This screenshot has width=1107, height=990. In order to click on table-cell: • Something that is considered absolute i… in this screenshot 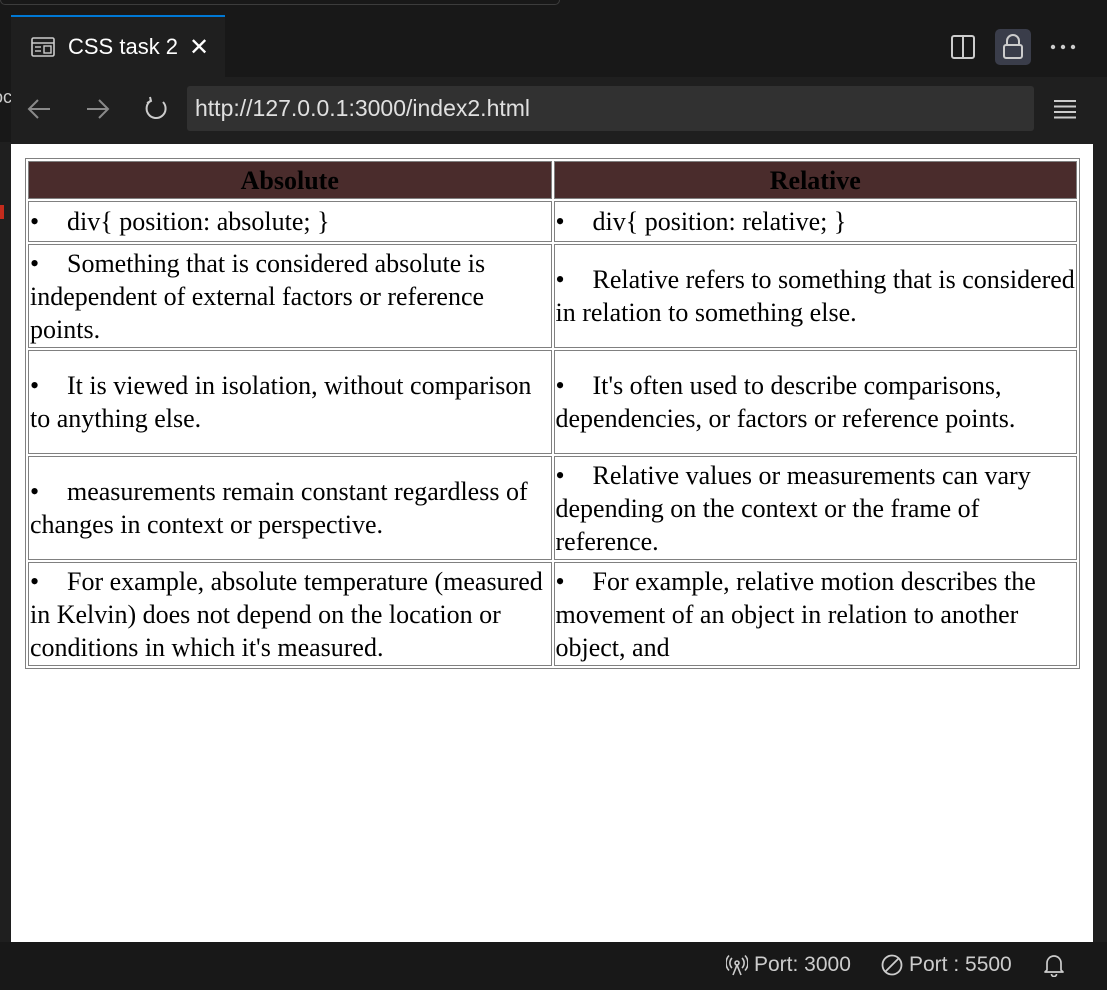, I will do `click(290, 296)`.